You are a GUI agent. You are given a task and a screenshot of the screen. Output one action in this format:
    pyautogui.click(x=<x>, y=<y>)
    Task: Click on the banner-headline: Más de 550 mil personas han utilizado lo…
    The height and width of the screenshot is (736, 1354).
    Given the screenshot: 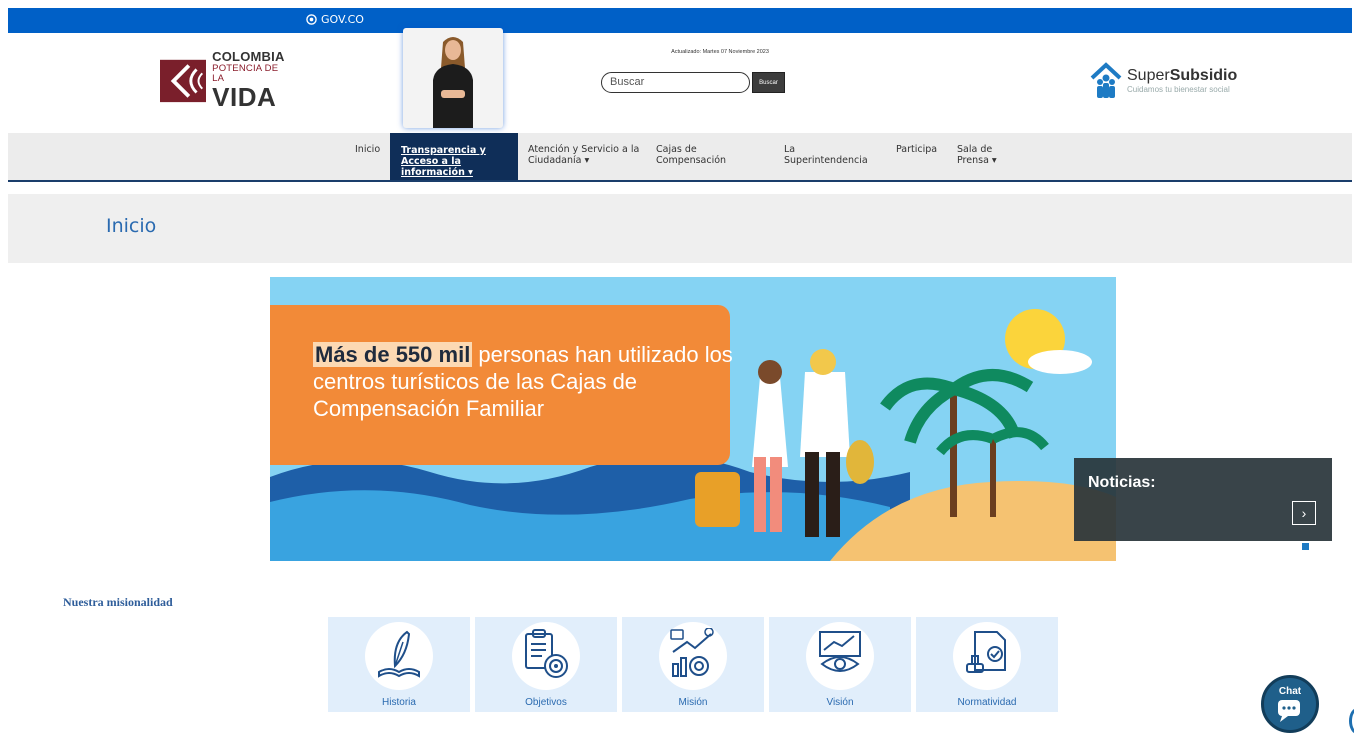 What is the action you would take?
    pyautogui.click(x=523, y=381)
    